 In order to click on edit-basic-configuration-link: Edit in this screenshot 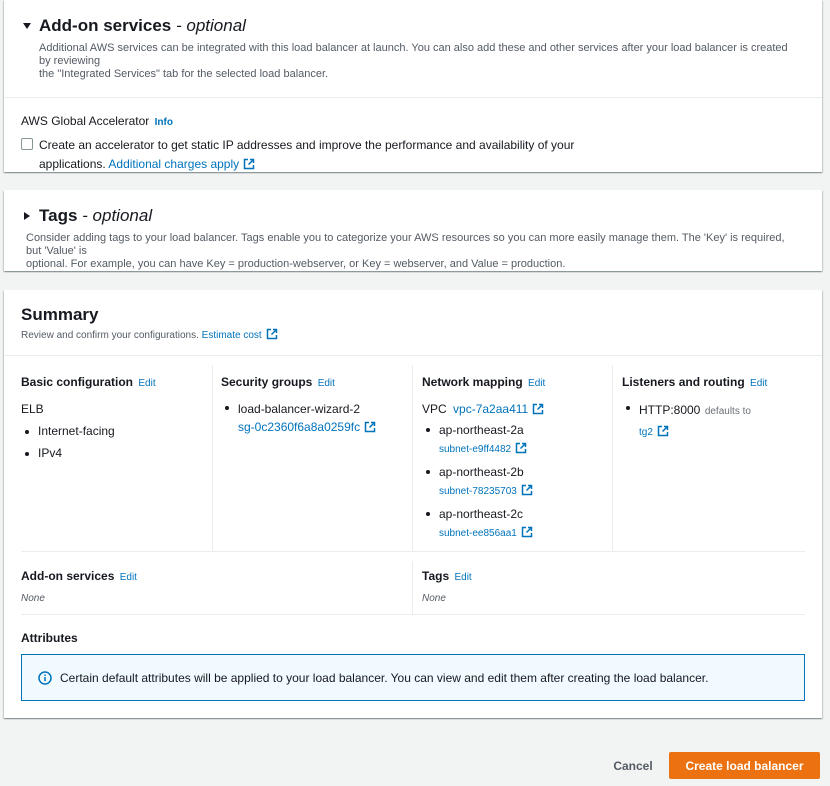, I will do `click(146, 383)`.